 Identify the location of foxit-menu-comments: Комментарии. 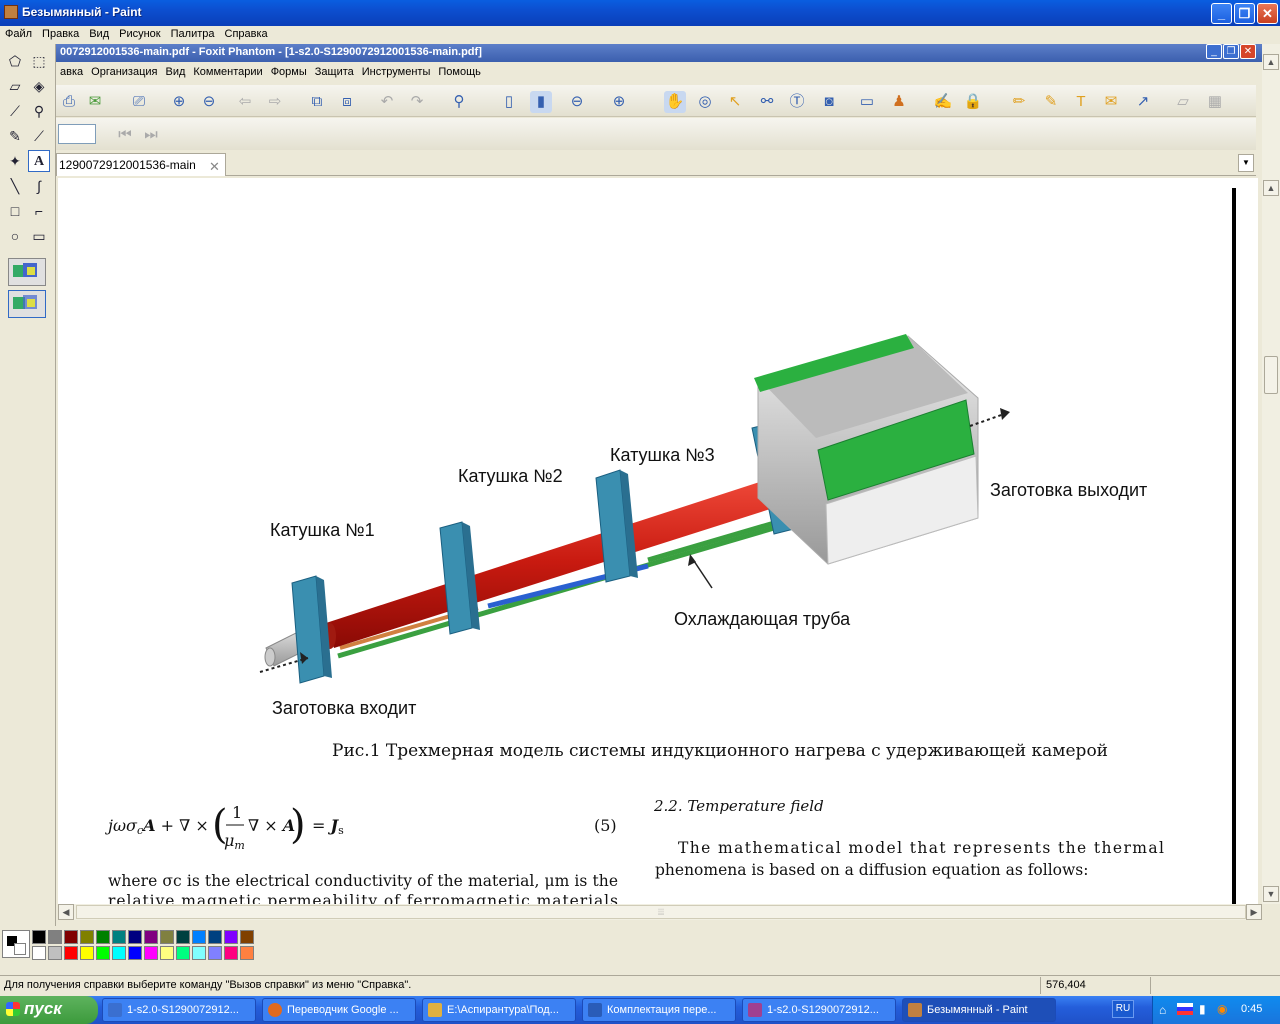
(227, 72).